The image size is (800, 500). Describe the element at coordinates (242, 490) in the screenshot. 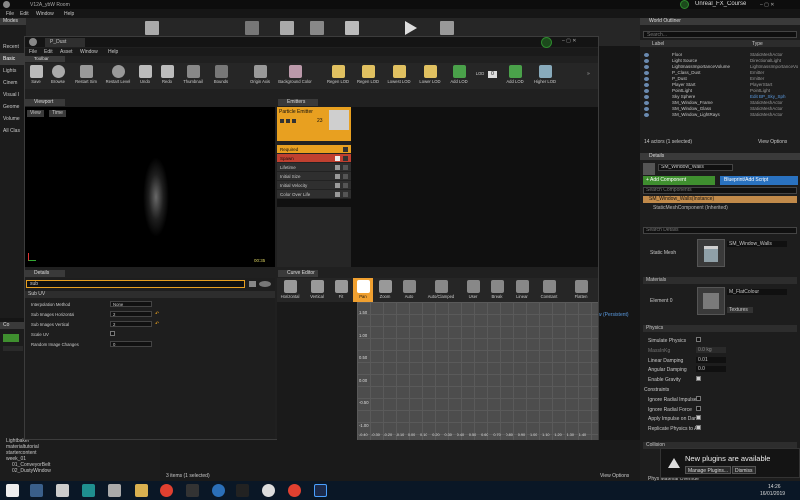

I see `epic-launcher-icon` at that location.